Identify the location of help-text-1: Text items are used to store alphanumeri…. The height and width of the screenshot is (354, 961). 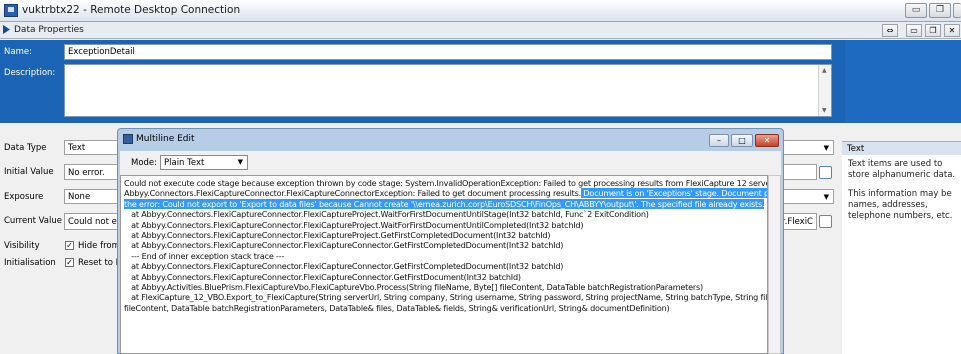
(902, 169).